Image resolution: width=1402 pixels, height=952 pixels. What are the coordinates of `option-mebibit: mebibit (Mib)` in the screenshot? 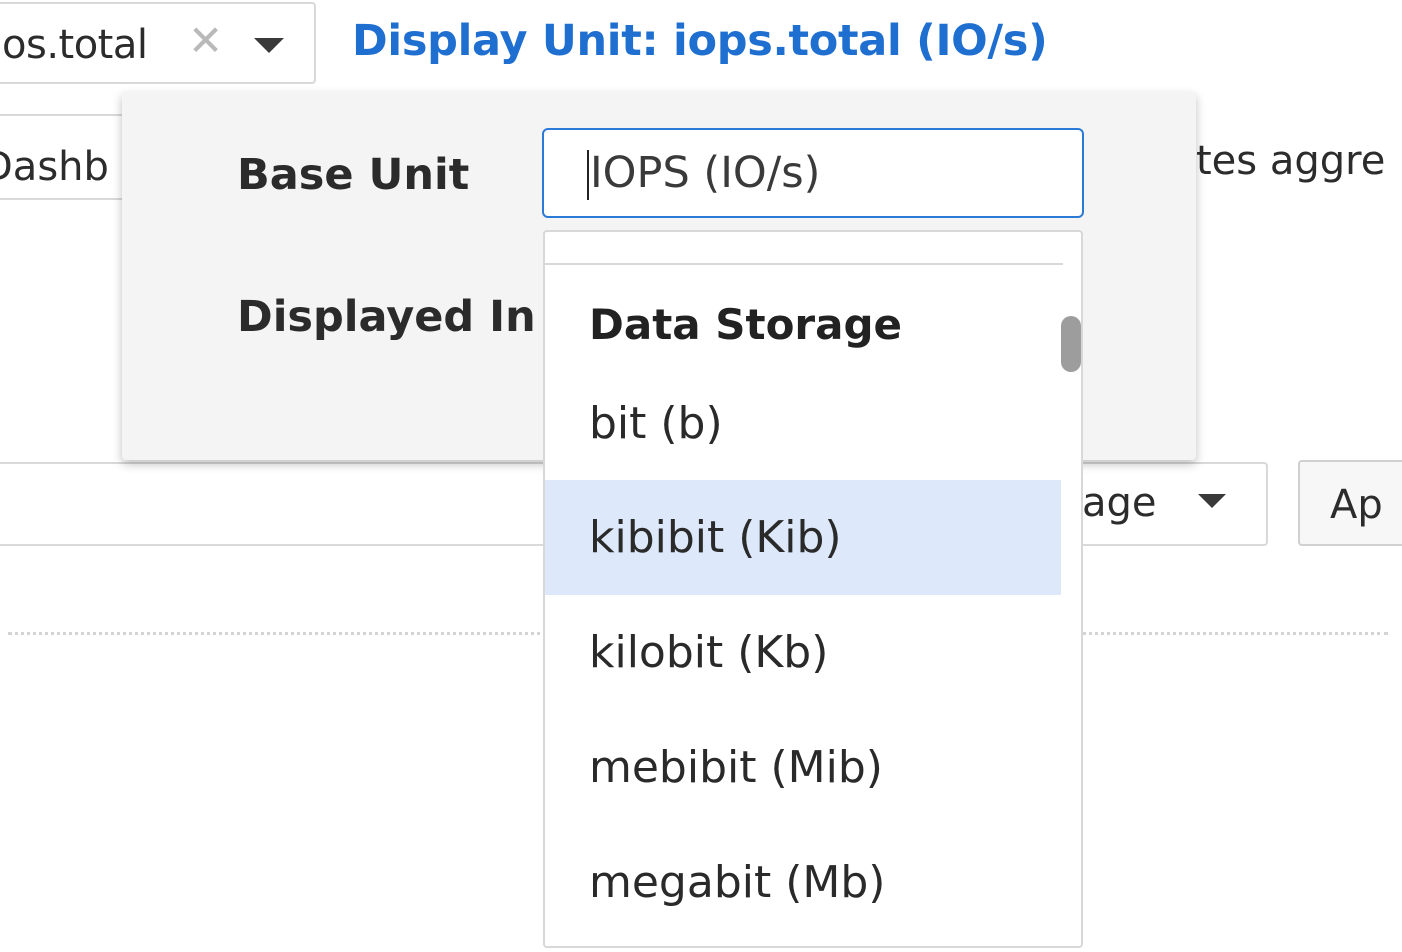 It's located at (803, 767).